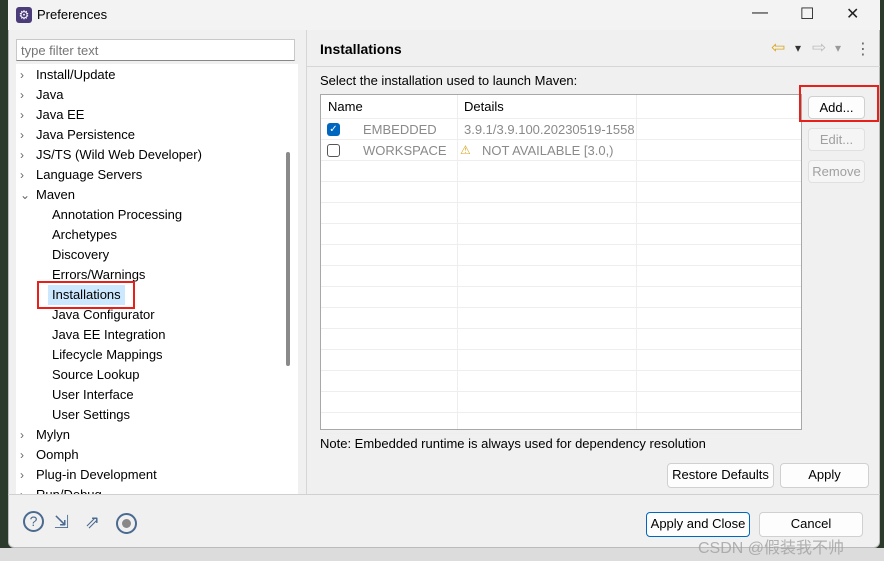 The width and height of the screenshot is (884, 561). I want to click on column-header-details: Details, so click(484, 106).